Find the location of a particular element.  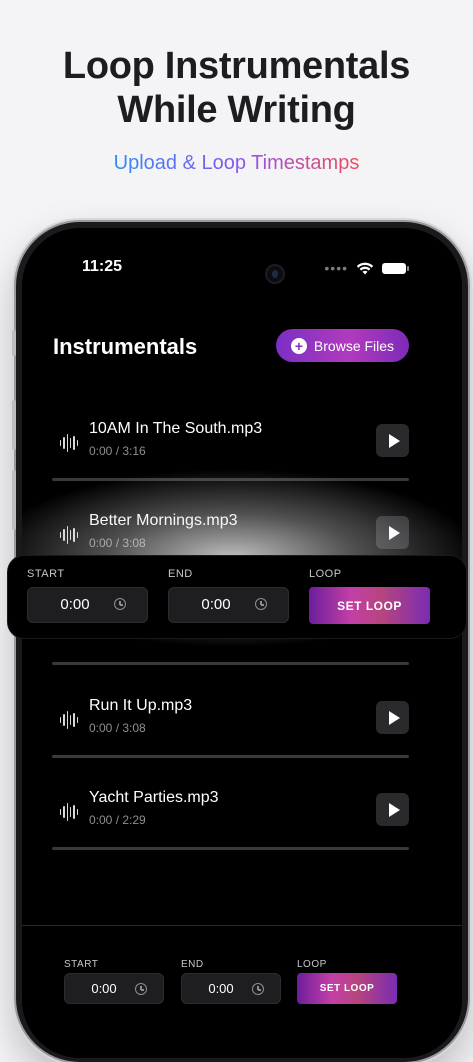

status-icons: •••• is located at coordinates (366, 268).